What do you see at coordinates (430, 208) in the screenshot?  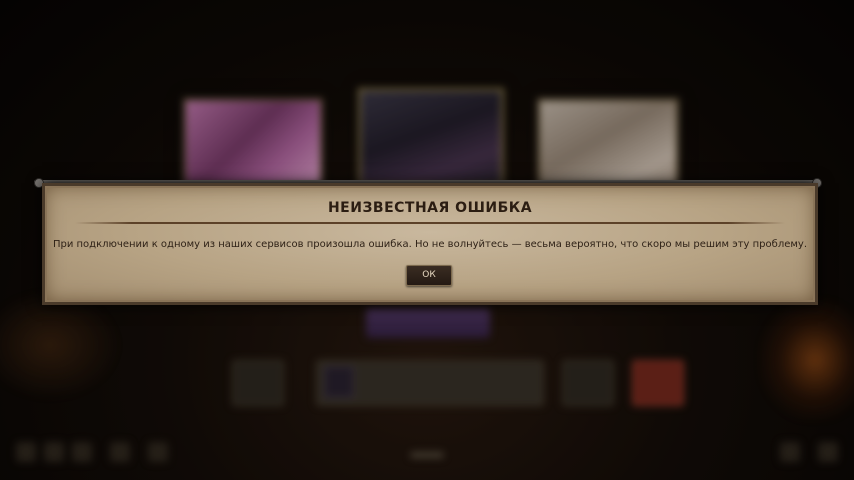 I see `dialog-title: НЕИЗВЕСТНАЯ ОШИБКА` at bounding box center [430, 208].